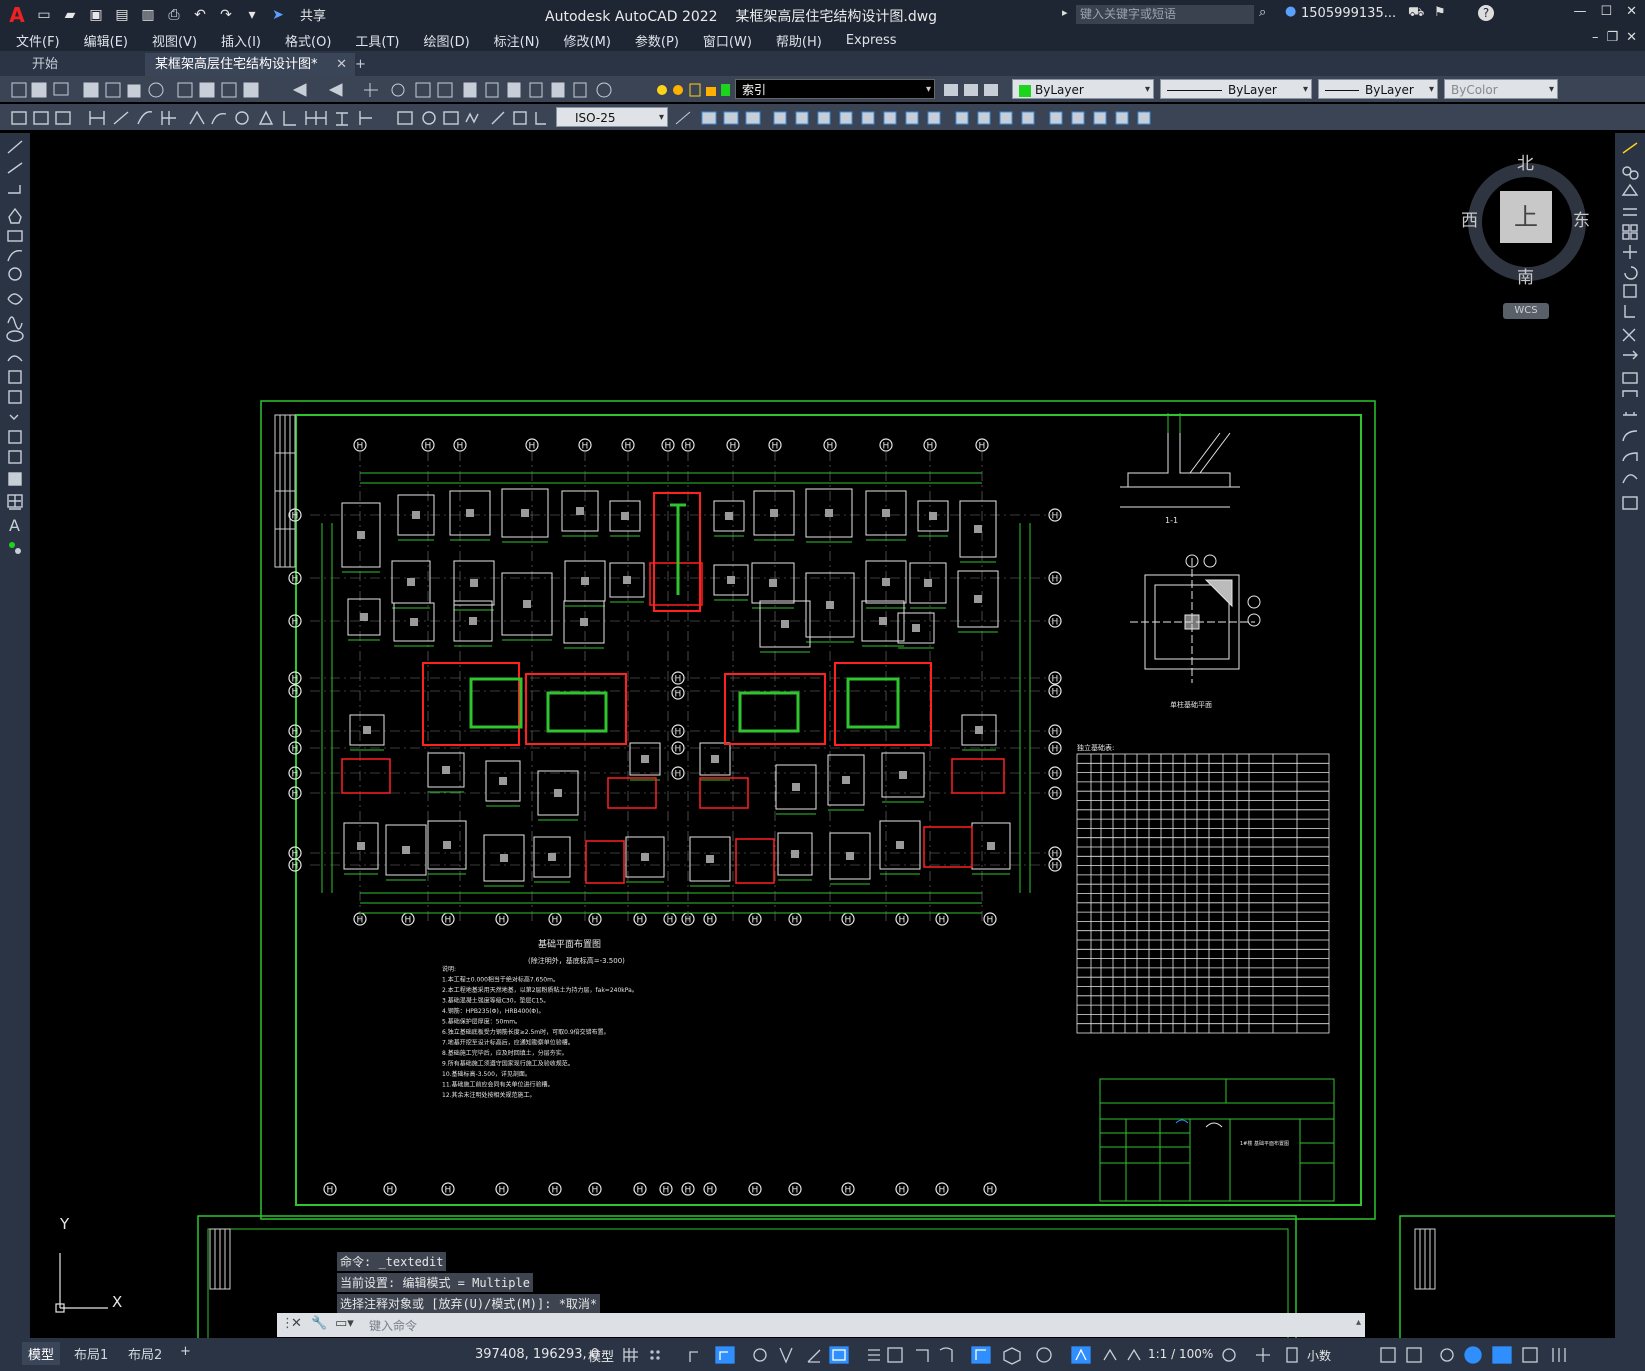 The image size is (1645, 1371). I want to click on doc-restore-icon: ❐, so click(1612, 37).